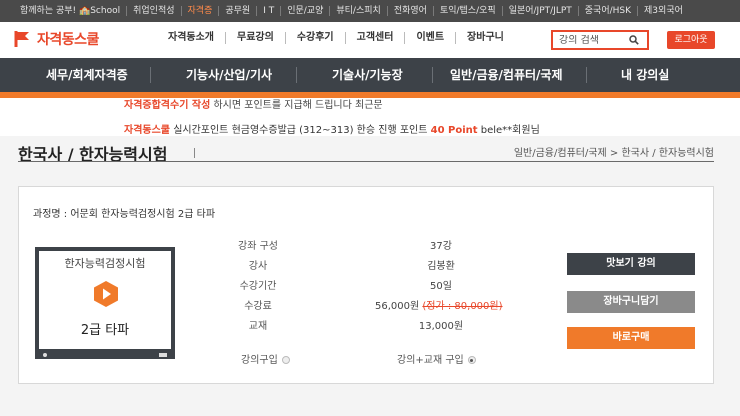 The image size is (740, 416). Describe the element at coordinates (105, 263) in the screenshot. I see `thumbnail-title: 한자능력검정시험` at that location.